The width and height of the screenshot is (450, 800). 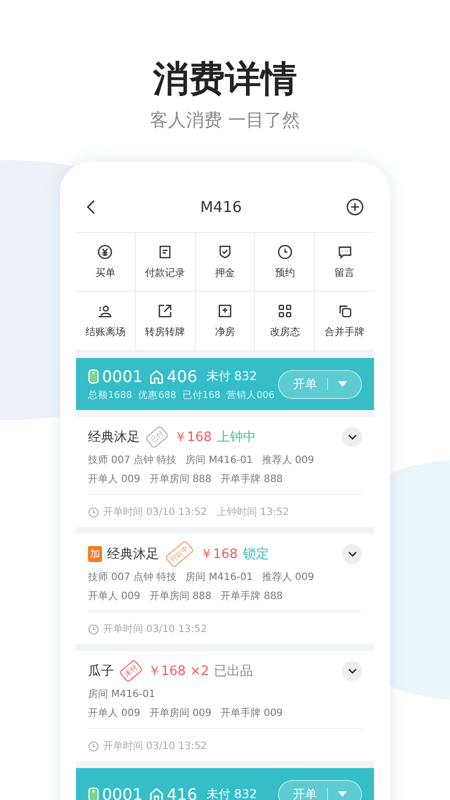 I want to click on item-status: 锁定, so click(x=255, y=554).